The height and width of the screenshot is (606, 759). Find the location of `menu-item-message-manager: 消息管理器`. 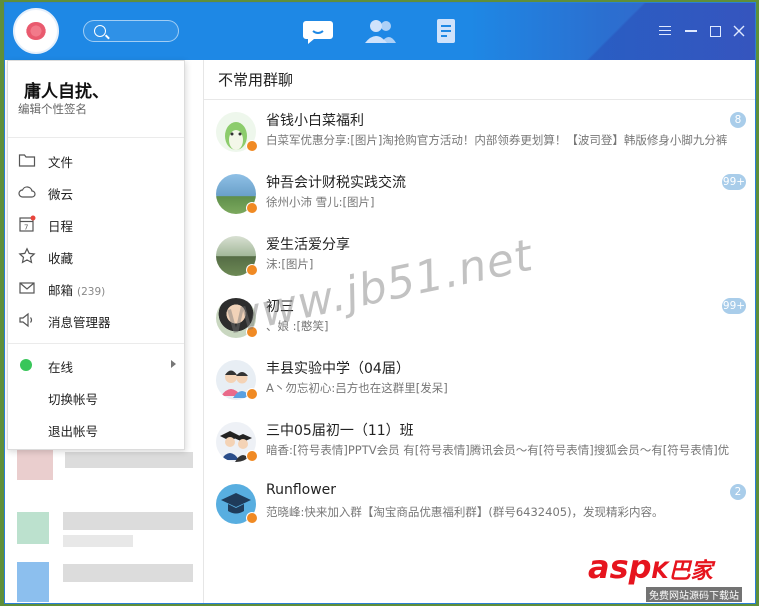

menu-item-message-manager: 消息管理器 is located at coordinates (96, 320).